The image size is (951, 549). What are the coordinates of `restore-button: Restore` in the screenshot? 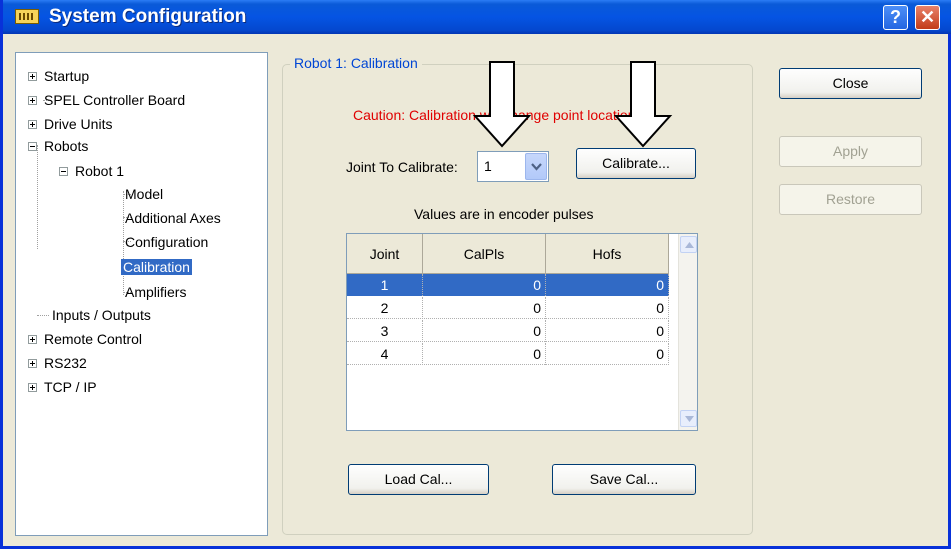 It's located at (850, 199).